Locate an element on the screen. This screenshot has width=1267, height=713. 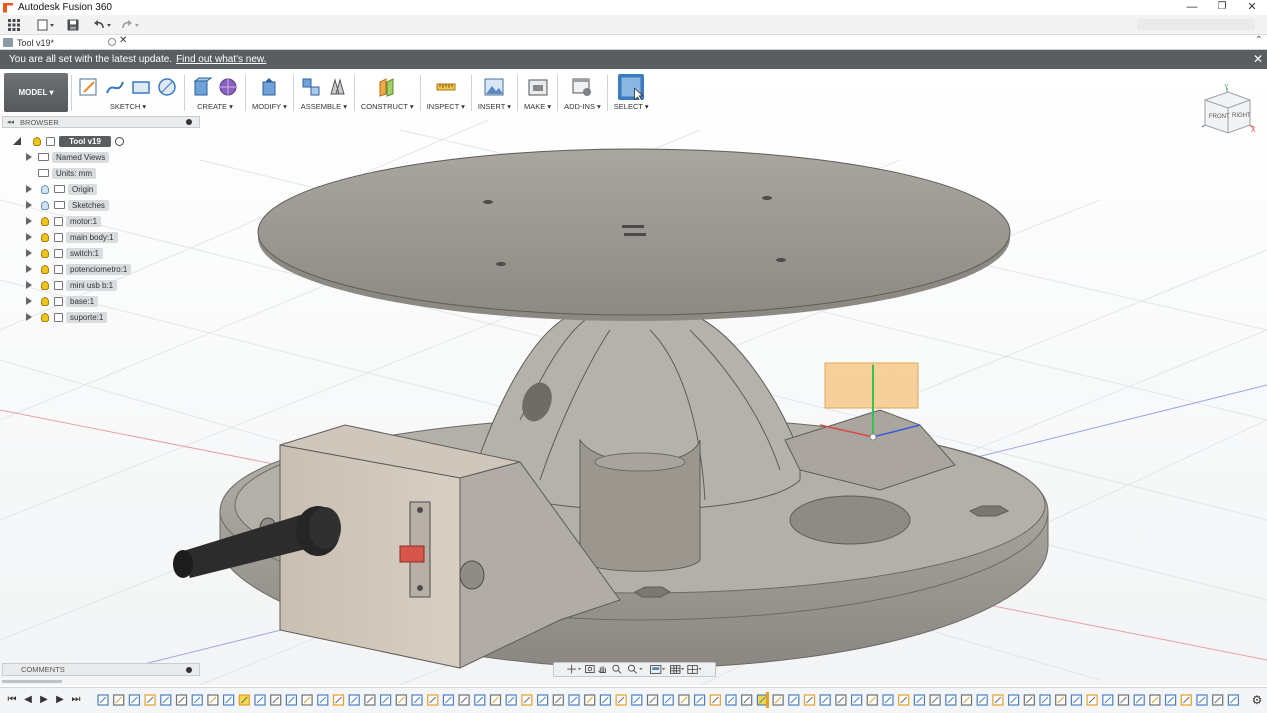
save-icon is located at coordinates (73, 25).